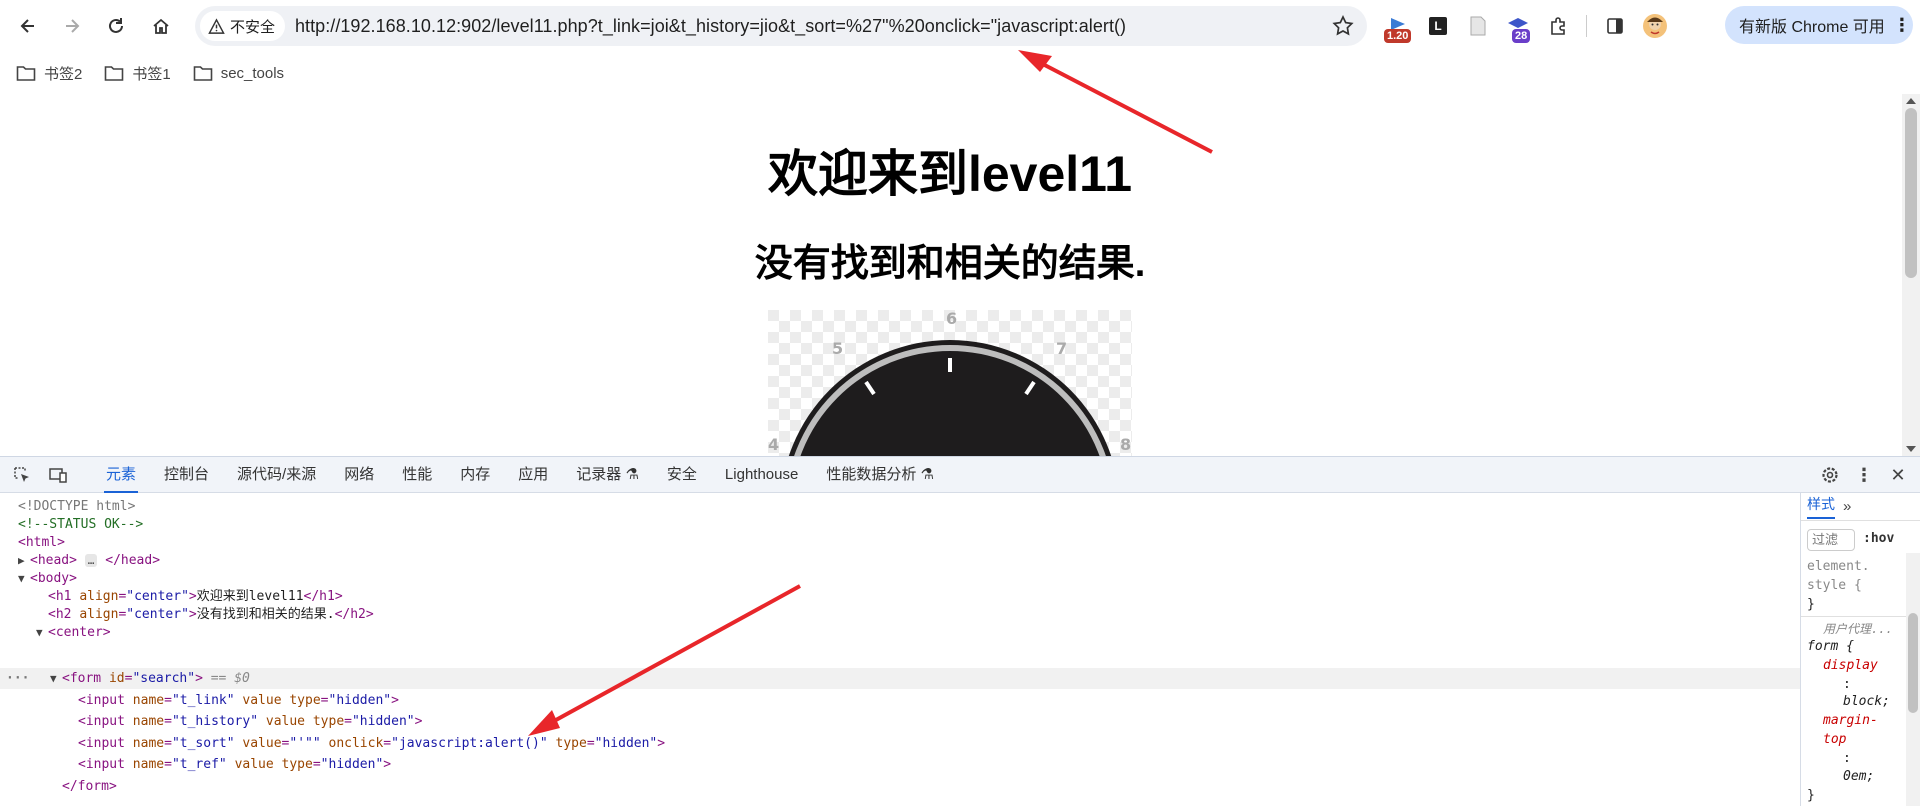 The image size is (1920, 806). Describe the element at coordinates (253, 27) in the screenshot. I see `security-label: 不安全` at that location.